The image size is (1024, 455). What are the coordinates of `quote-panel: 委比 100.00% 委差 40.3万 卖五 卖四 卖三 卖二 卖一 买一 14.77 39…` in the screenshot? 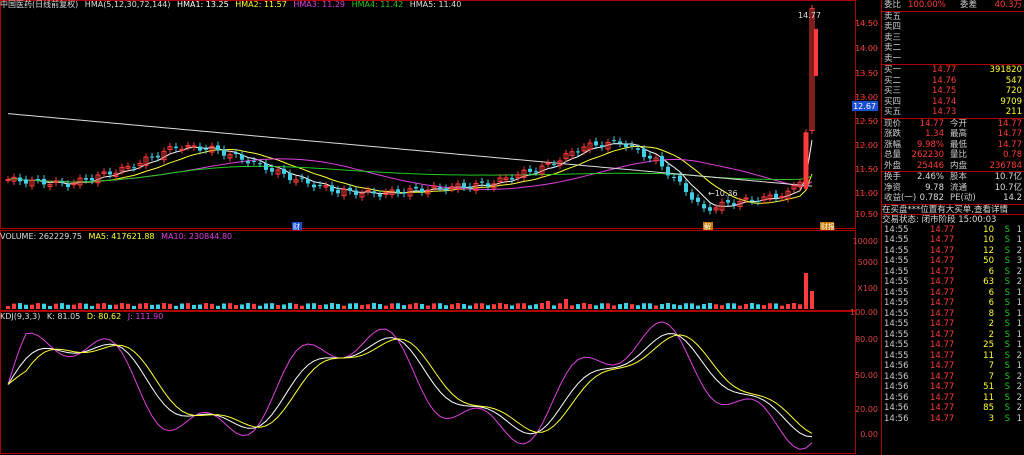 It's located at (952, 227).